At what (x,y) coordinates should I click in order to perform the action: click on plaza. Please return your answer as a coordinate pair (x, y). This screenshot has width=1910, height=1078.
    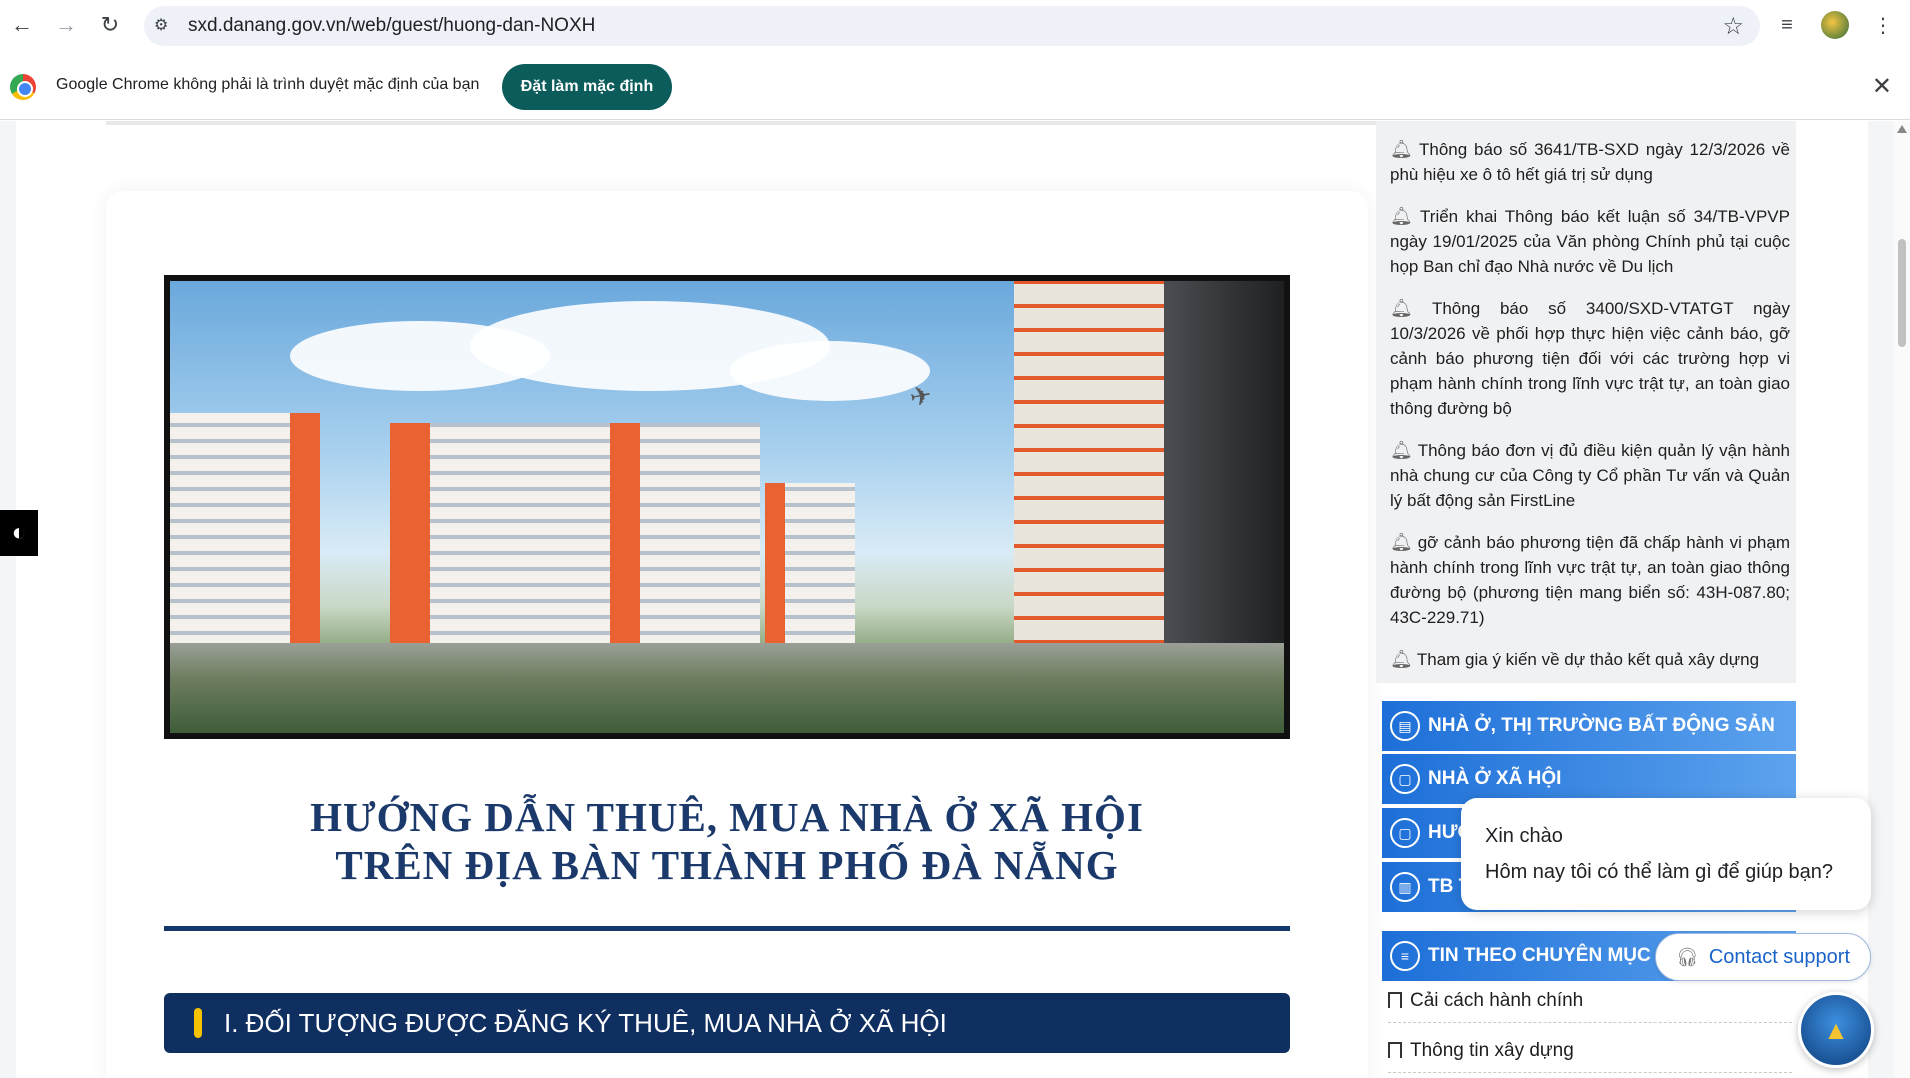
    Looking at the image, I should click on (727, 688).